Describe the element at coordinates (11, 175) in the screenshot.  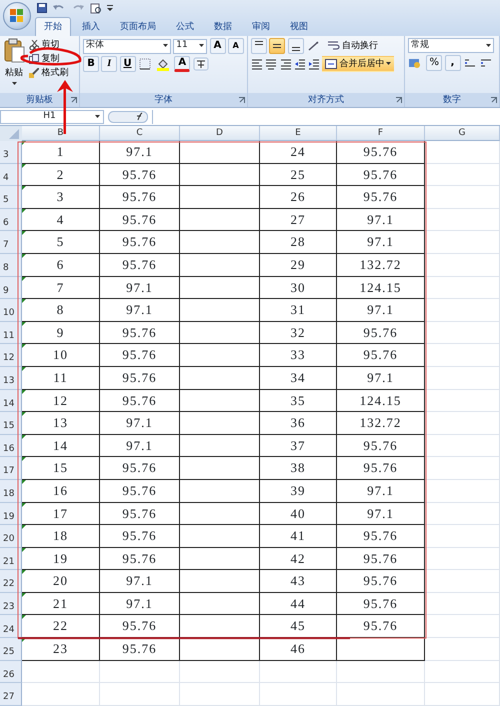
I see `row-header: 4` at that location.